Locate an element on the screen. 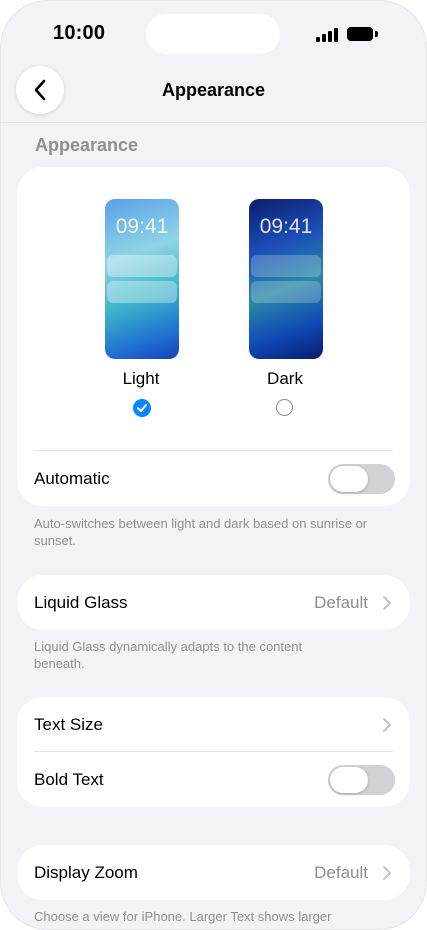 Image resolution: width=427 pixels, height=930 pixels. display-zoom-card: Display Zoom Default is located at coordinates (213, 872).